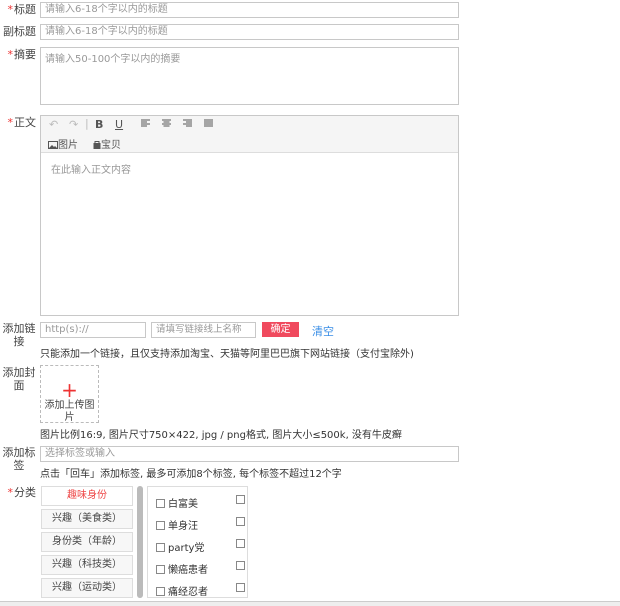 The height and width of the screenshot is (606, 620). What do you see at coordinates (180, 546) in the screenshot?
I see `tag-option: party党` at bounding box center [180, 546].